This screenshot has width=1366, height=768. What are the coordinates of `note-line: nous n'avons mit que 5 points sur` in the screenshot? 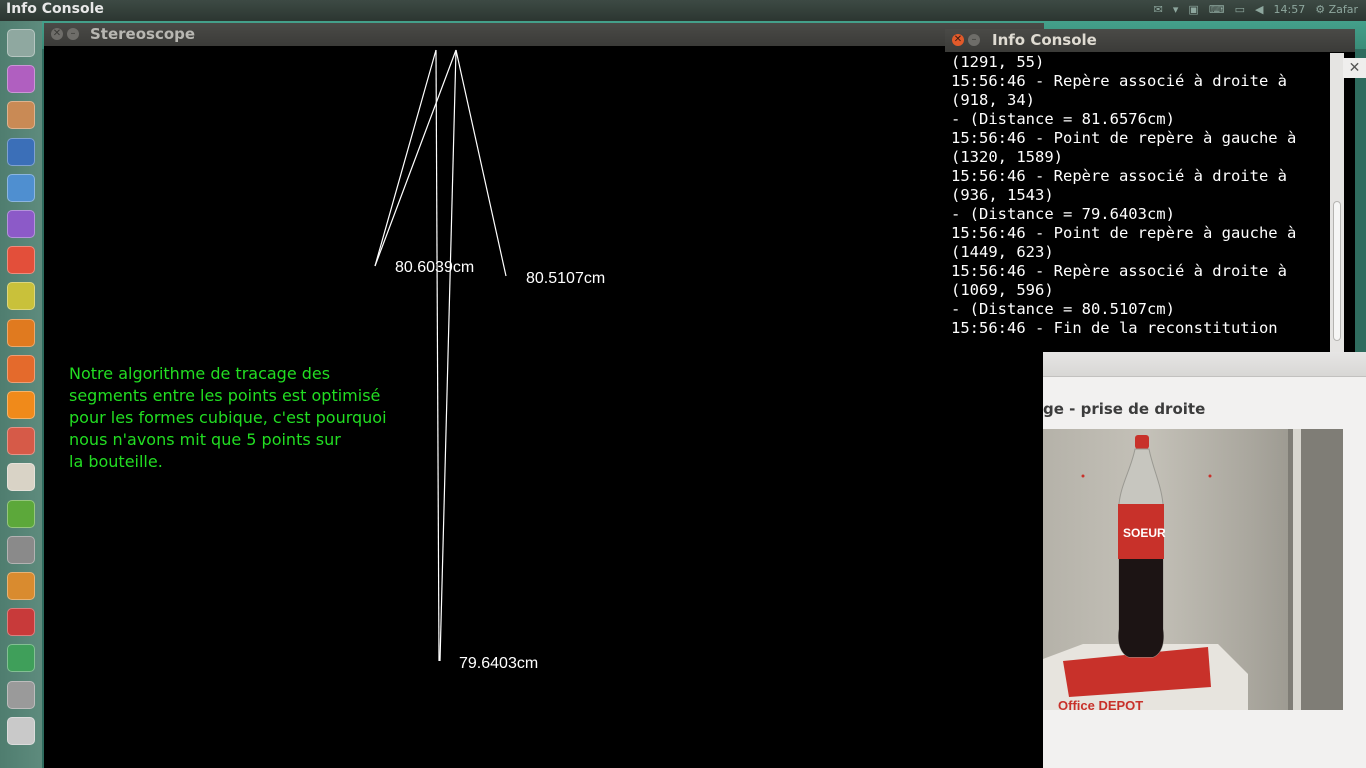 It's located at (205, 439).